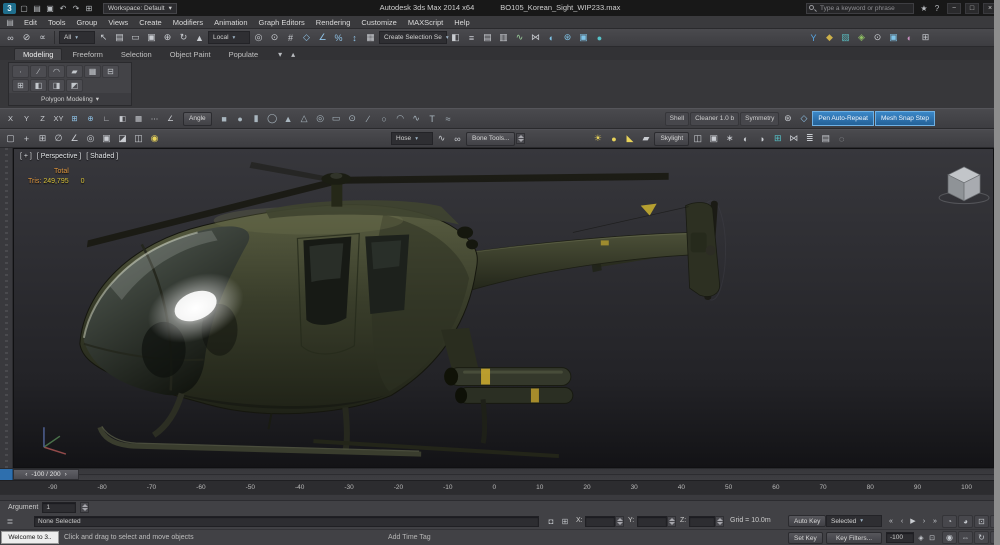 This screenshot has height=545, width=1000. I want to click on measure-angle-icon: ∠, so click(170, 118).